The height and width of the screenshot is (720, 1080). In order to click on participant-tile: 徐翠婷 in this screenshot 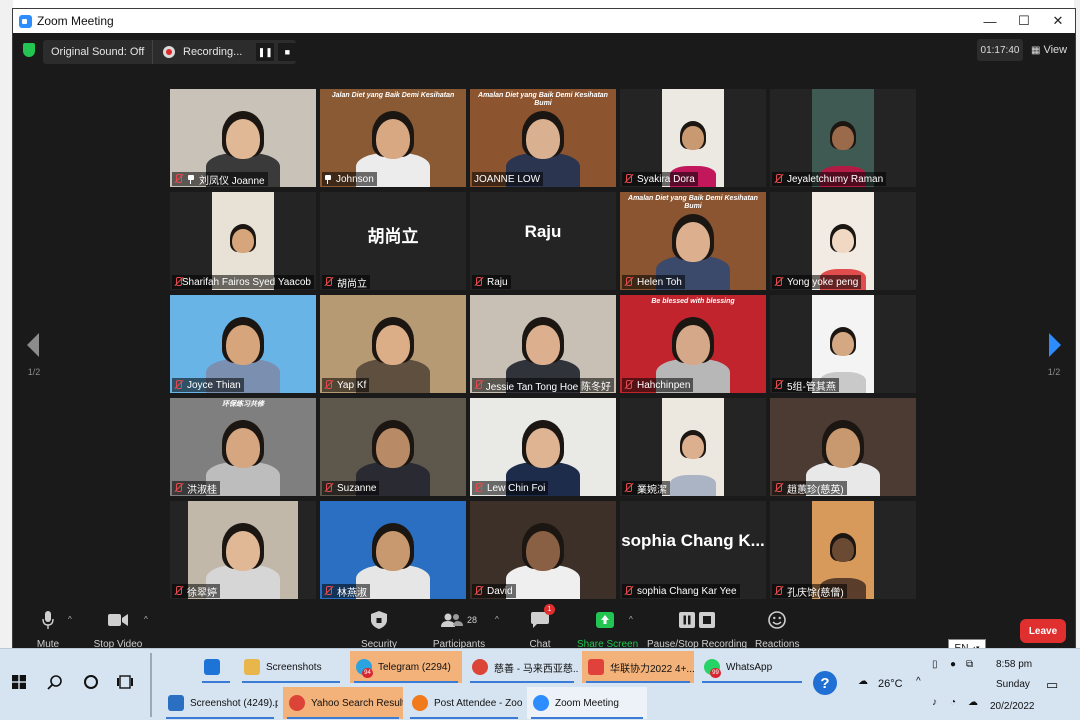, I will do `click(243, 550)`.